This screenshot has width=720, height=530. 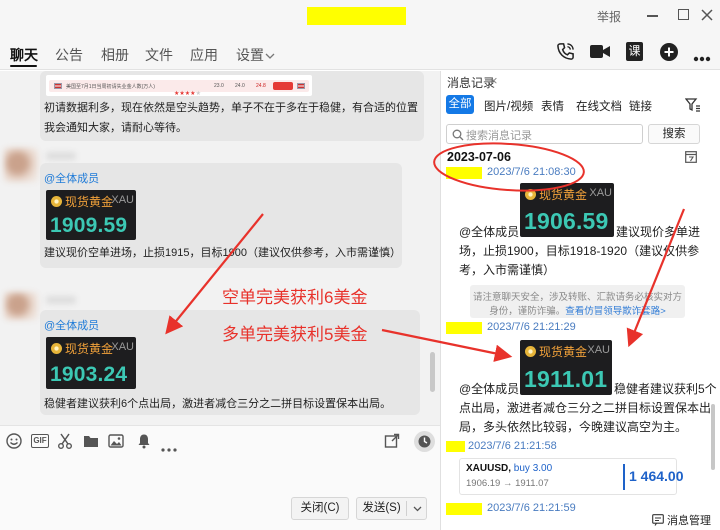 What do you see at coordinates (552, 106) in the screenshot?
I see `filter-stickers: 表情` at bounding box center [552, 106].